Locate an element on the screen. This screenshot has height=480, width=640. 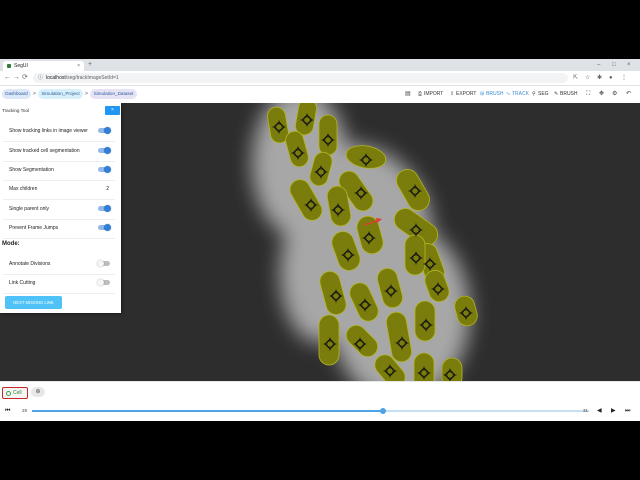
breadcrumb-label: Simulation_Project is located at coordinates (60, 93).